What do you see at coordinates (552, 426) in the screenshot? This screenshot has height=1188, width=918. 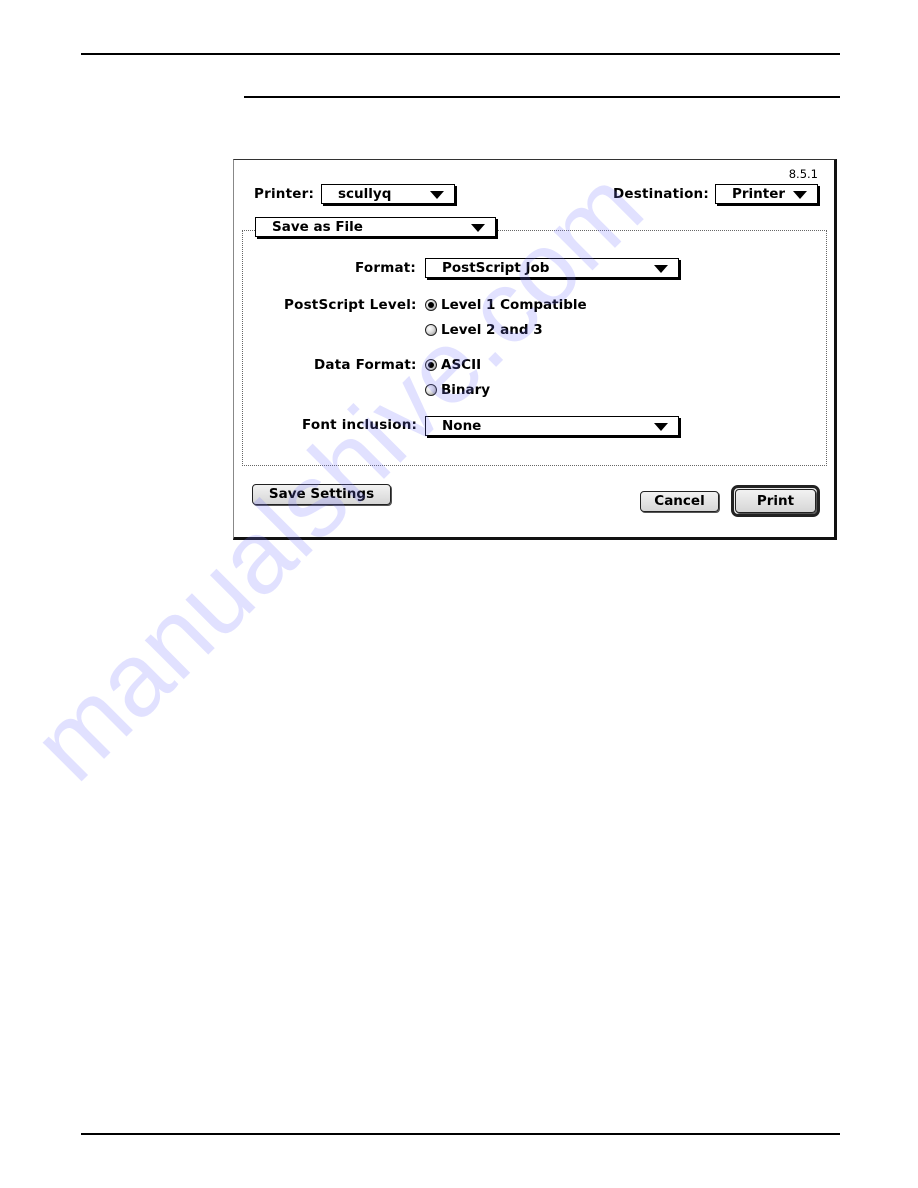 I see `font-inclusion-popup: None` at bounding box center [552, 426].